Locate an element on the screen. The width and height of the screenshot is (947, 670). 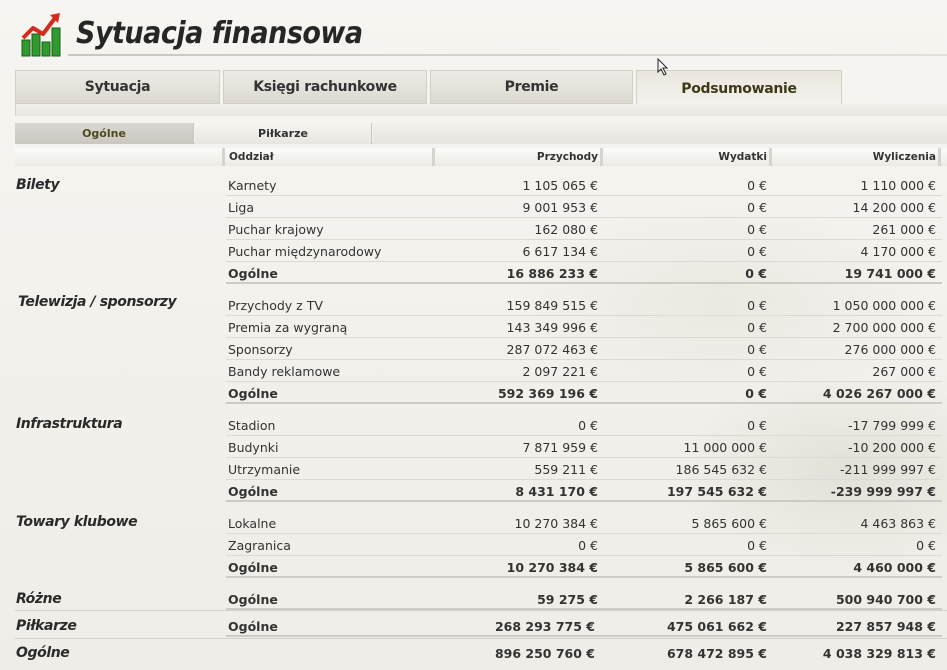
calc-value: 500 940 700 € is located at coordinates (885, 599).